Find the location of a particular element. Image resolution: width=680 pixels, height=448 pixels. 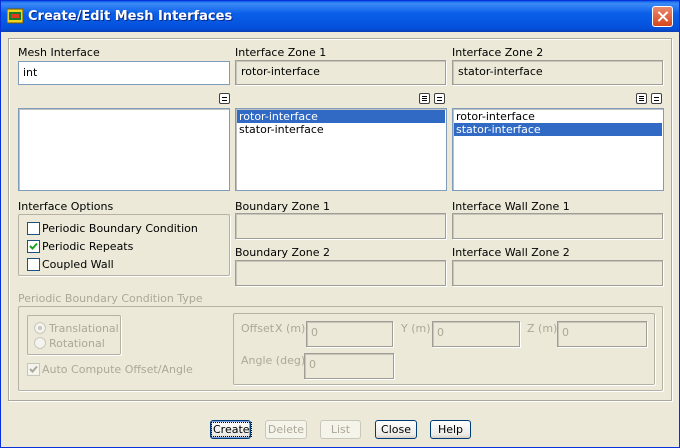

window-title: Create/Edit Mesh Interfaces is located at coordinates (130, 16).